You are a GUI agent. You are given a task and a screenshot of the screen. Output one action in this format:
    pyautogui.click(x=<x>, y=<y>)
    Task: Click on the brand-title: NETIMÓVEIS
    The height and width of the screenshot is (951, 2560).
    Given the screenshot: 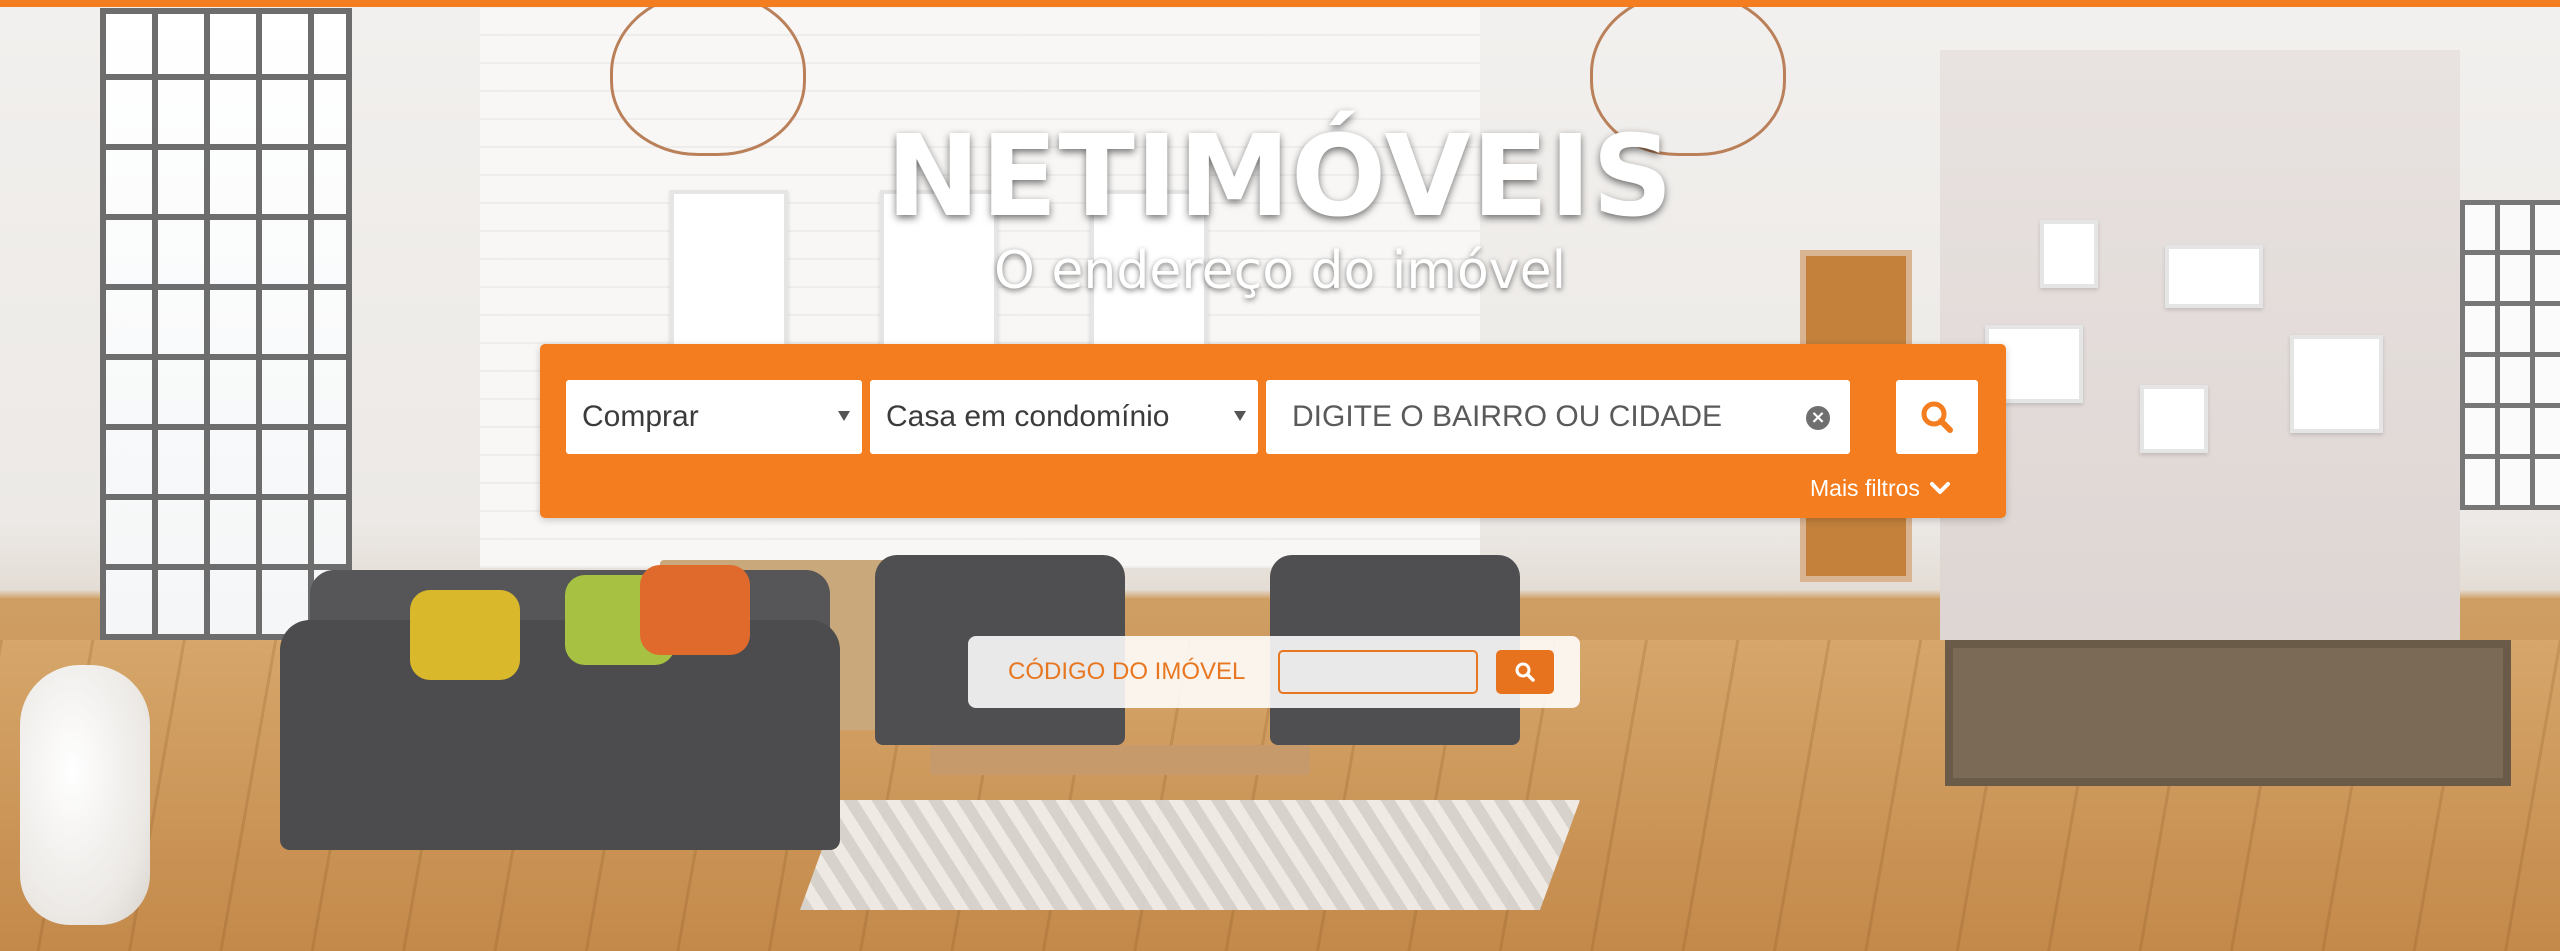 What is the action you would take?
    pyautogui.click(x=1280, y=177)
    